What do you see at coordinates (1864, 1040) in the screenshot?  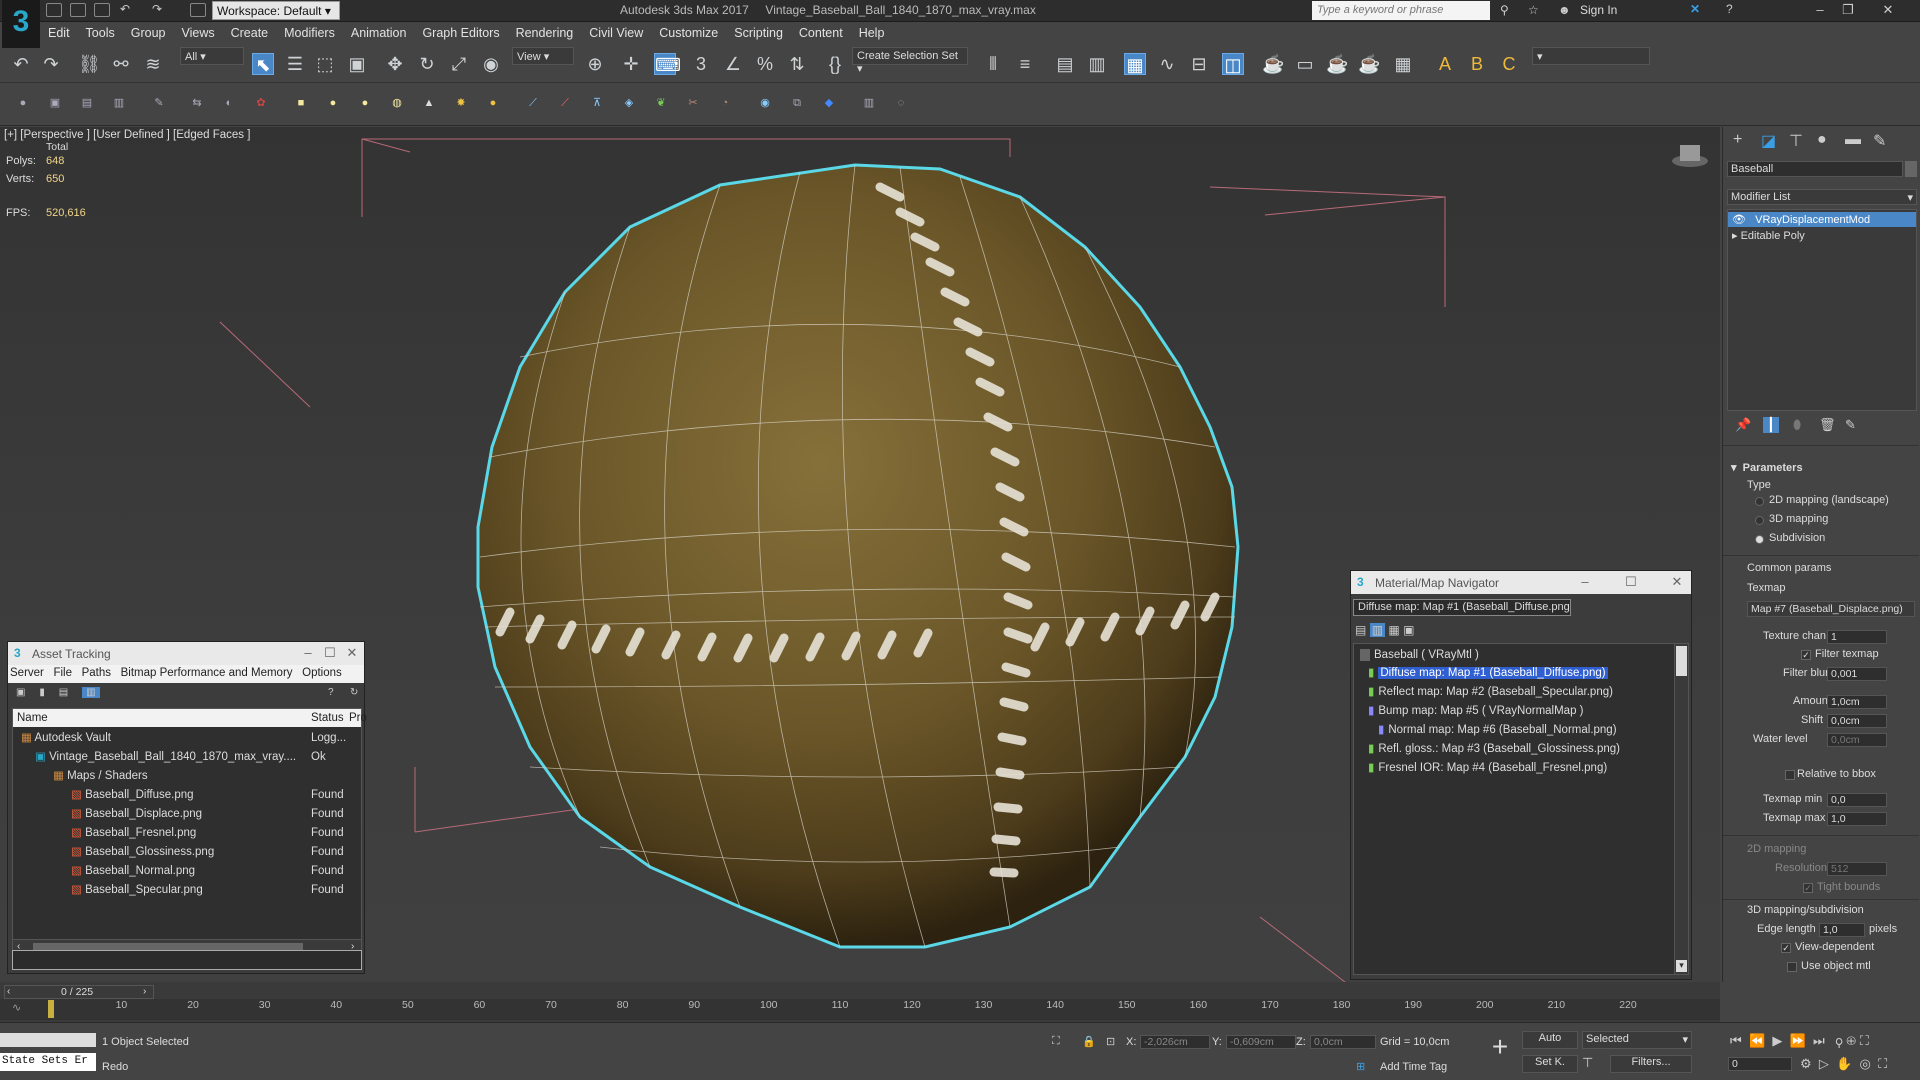 I see `zoom-extents-icon: ⛶` at bounding box center [1864, 1040].